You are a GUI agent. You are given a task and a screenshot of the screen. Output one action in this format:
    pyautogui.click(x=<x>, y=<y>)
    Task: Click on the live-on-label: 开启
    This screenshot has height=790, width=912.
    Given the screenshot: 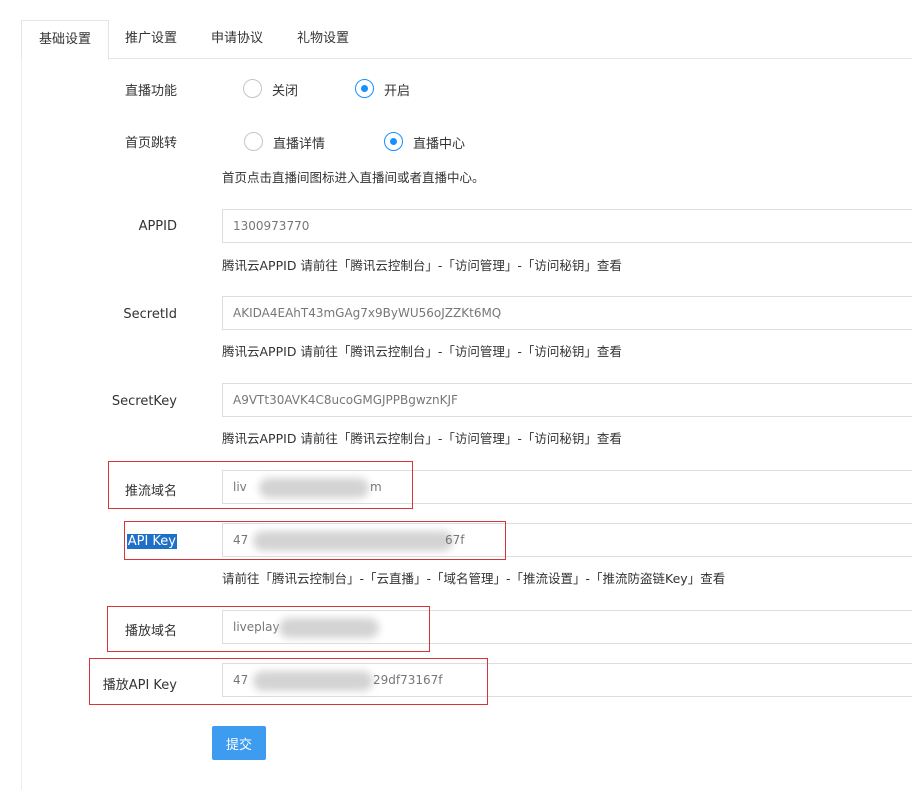 What is the action you would take?
    pyautogui.click(x=397, y=89)
    